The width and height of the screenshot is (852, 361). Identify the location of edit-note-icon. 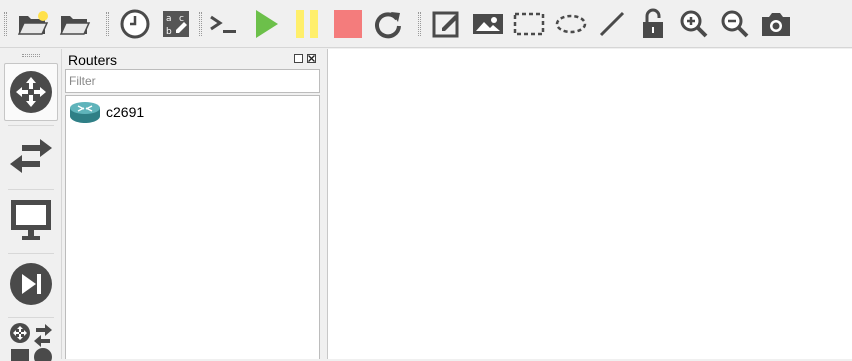
(445, 24).